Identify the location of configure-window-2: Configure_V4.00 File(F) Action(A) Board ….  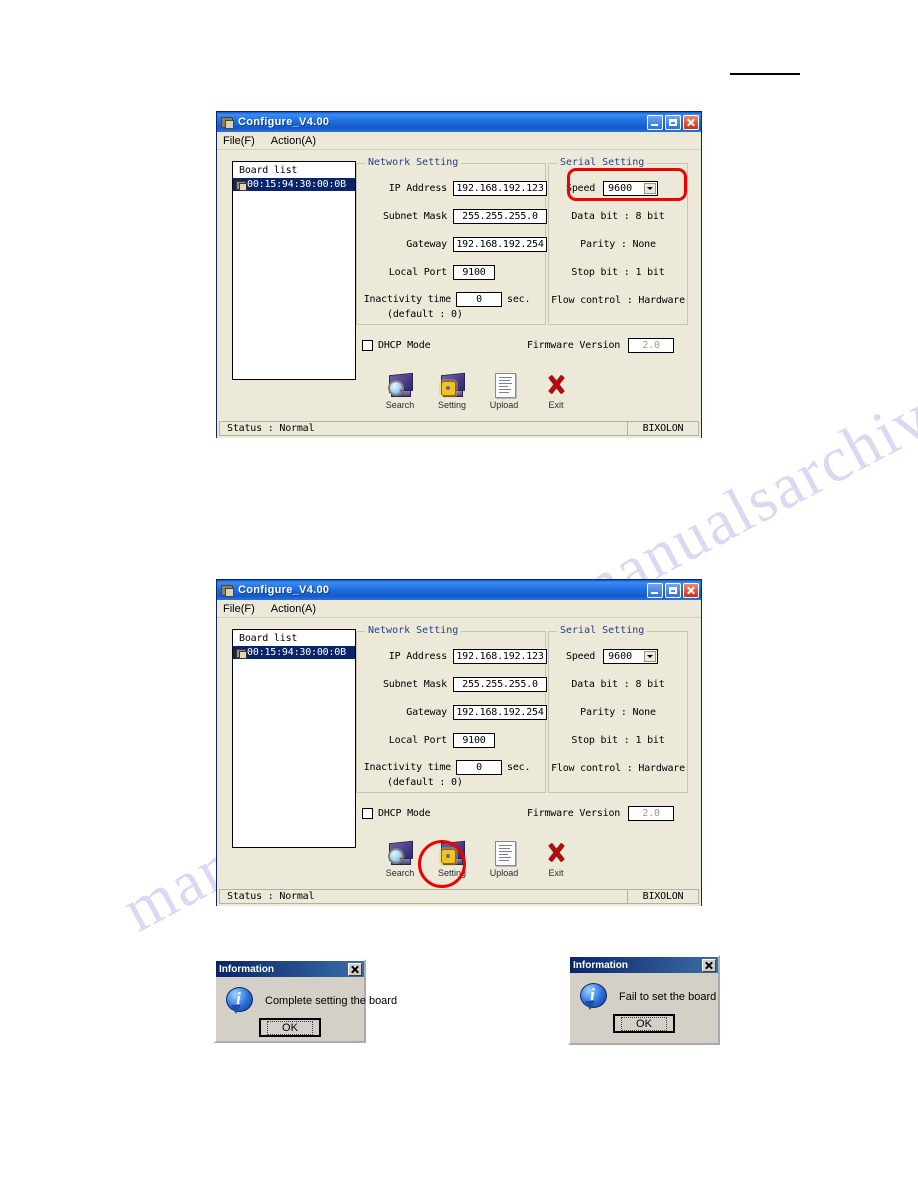
(459, 742).